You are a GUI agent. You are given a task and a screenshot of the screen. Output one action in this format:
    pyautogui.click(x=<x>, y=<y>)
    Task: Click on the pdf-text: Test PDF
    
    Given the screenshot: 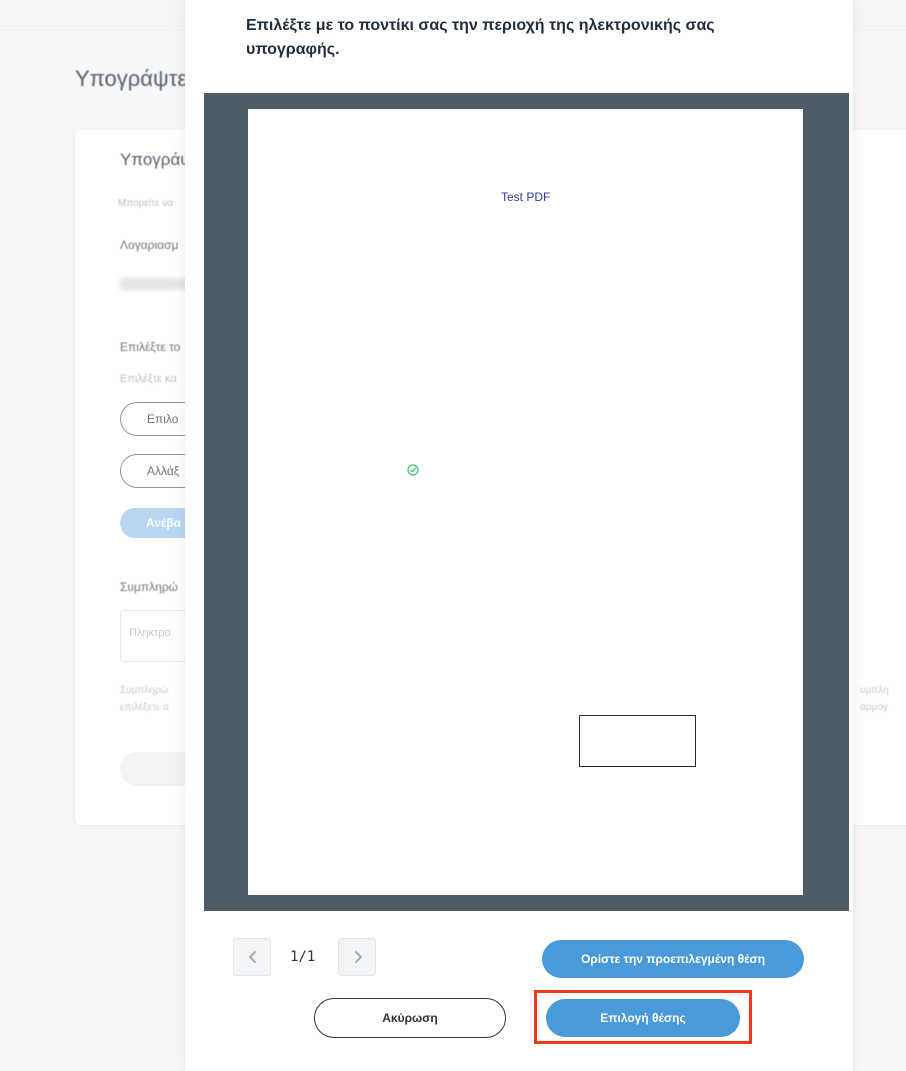 What is the action you would take?
    pyautogui.click(x=526, y=197)
    